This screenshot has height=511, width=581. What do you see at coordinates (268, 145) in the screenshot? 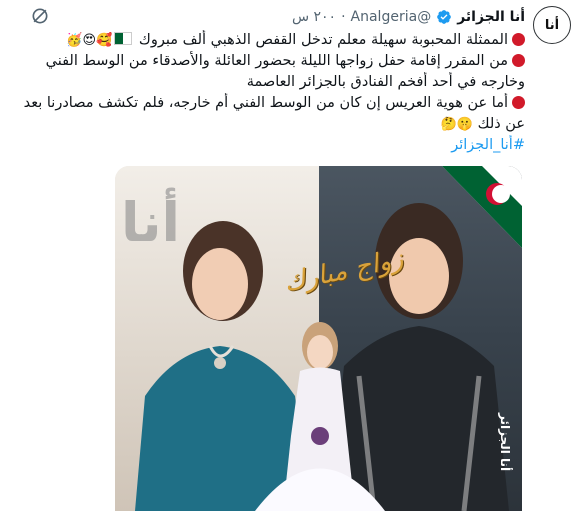
I see `hashtag-link: #أنا_الجزائر` at bounding box center [268, 145].